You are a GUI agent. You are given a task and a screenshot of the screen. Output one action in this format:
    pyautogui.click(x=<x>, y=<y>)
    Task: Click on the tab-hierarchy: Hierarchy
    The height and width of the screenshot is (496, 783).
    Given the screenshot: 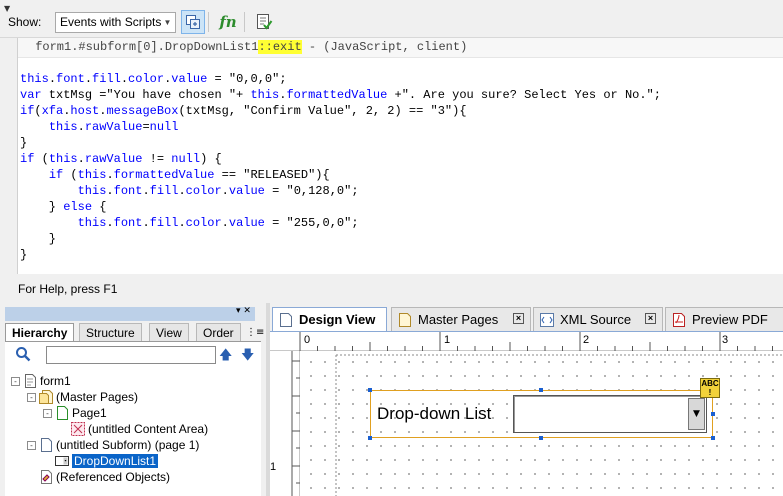 What is the action you would take?
    pyautogui.click(x=40, y=332)
    